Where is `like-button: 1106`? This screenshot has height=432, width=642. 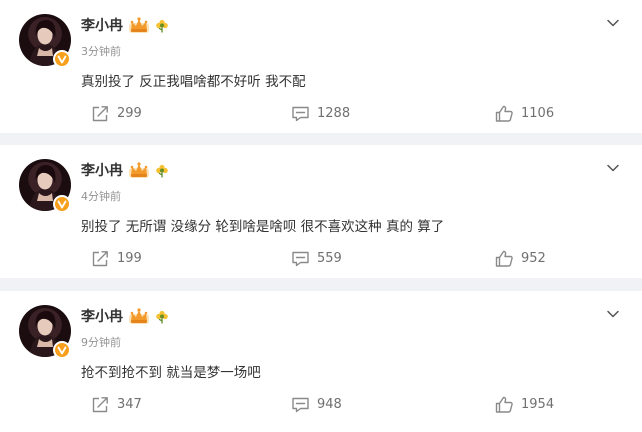 like-button: 1106 is located at coordinates (524, 114).